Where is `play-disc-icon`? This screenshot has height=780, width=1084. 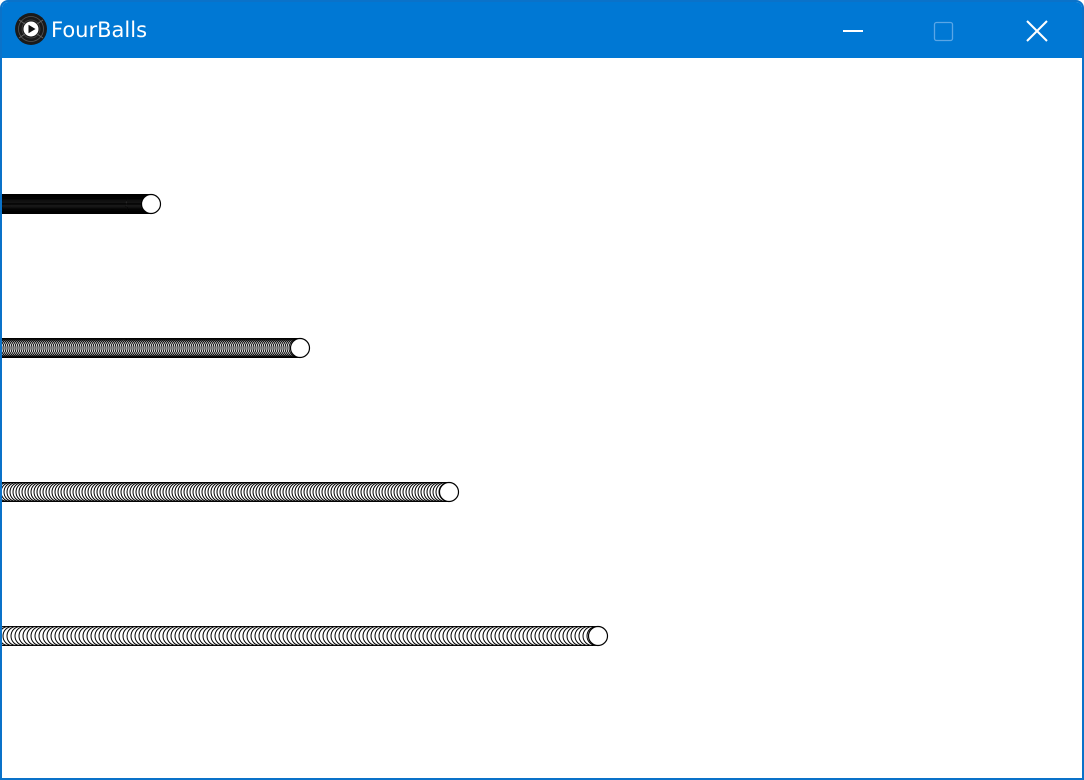 play-disc-icon is located at coordinates (31, 29).